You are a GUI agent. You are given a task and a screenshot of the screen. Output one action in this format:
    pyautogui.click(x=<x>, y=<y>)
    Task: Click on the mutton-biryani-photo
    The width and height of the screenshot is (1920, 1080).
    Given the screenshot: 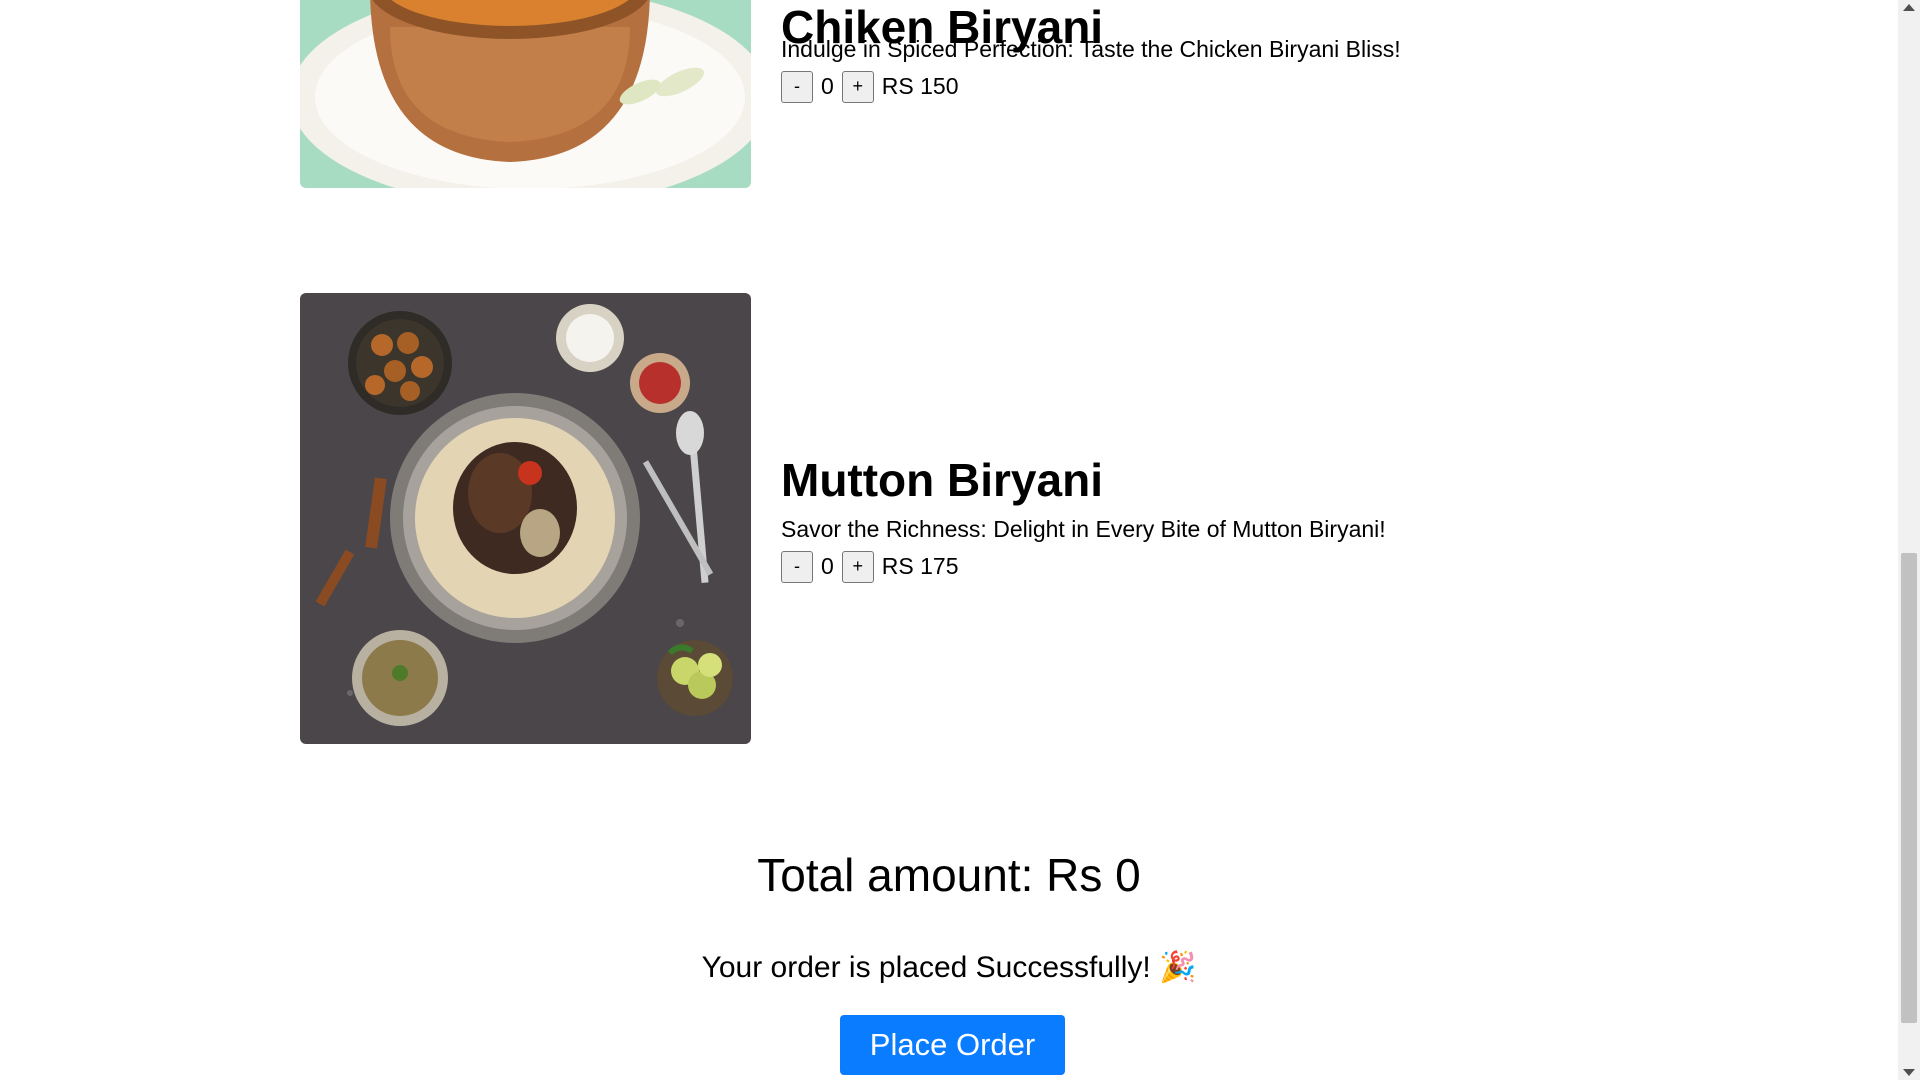 What is the action you would take?
    pyautogui.click(x=525, y=518)
    